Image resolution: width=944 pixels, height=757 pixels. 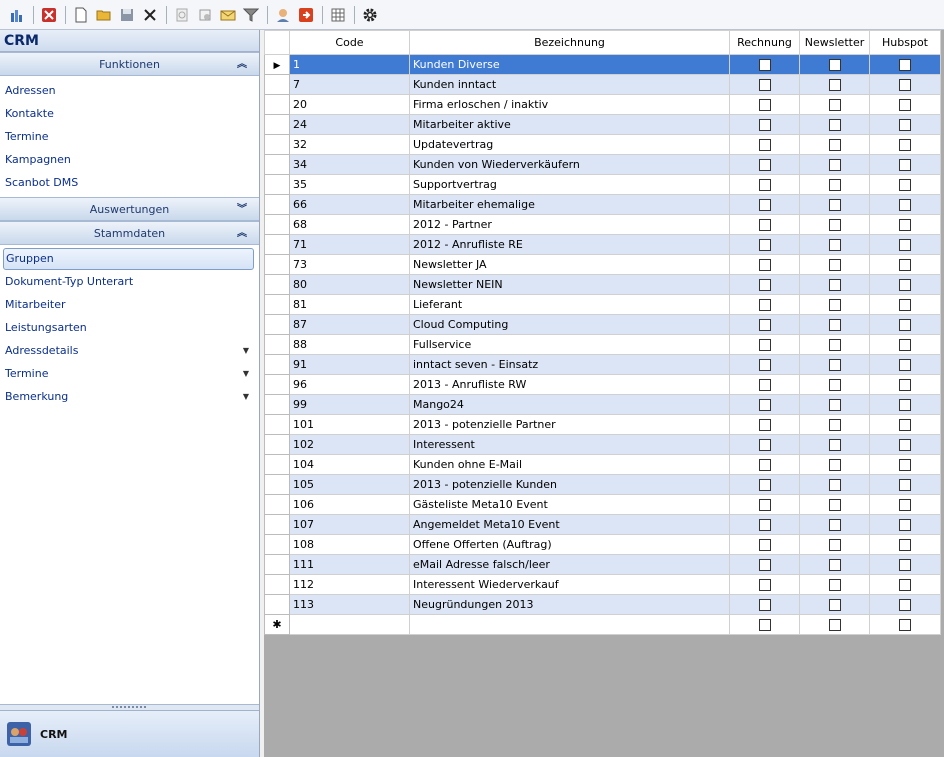 I want to click on code-cell: 68, so click(x=349, y=224).